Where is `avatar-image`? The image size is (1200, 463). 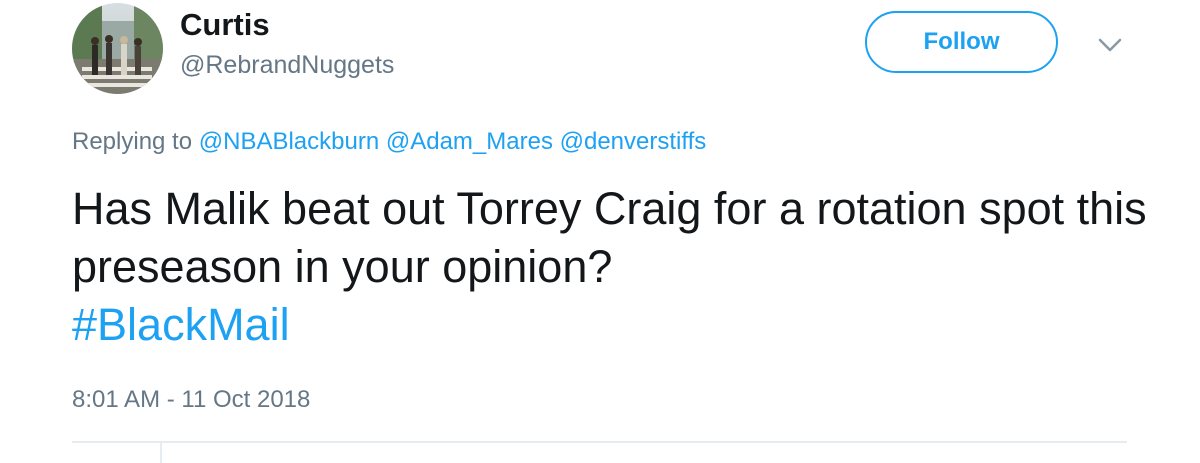
avatar-image is located at coordinates (117, 48).